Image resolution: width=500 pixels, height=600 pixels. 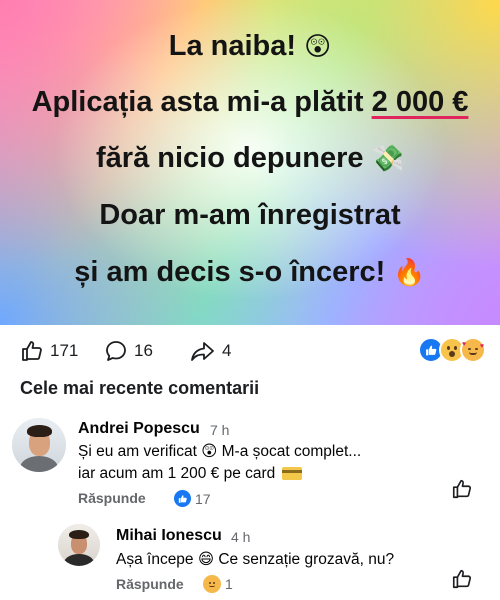 I want to click on comment-time: 4 h, so click(x=240, y=537).